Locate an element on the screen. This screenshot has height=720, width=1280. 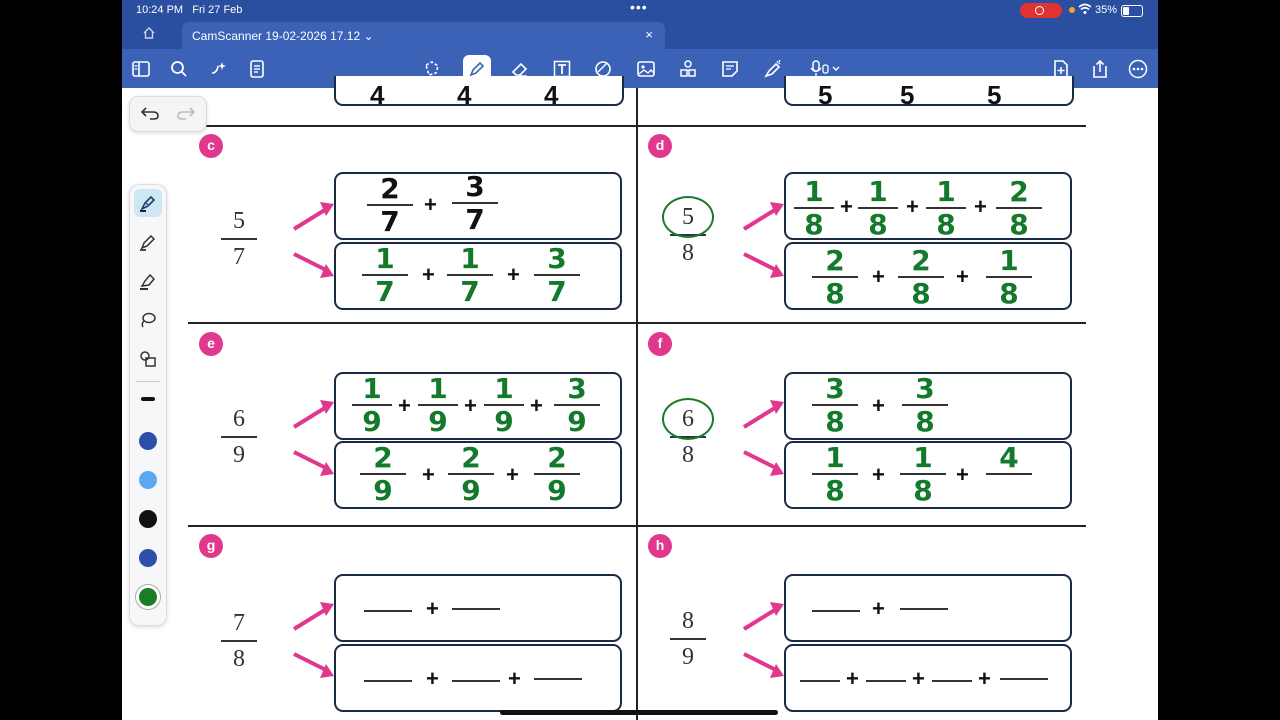
document-list-icon is located at coordinates (257, 69).